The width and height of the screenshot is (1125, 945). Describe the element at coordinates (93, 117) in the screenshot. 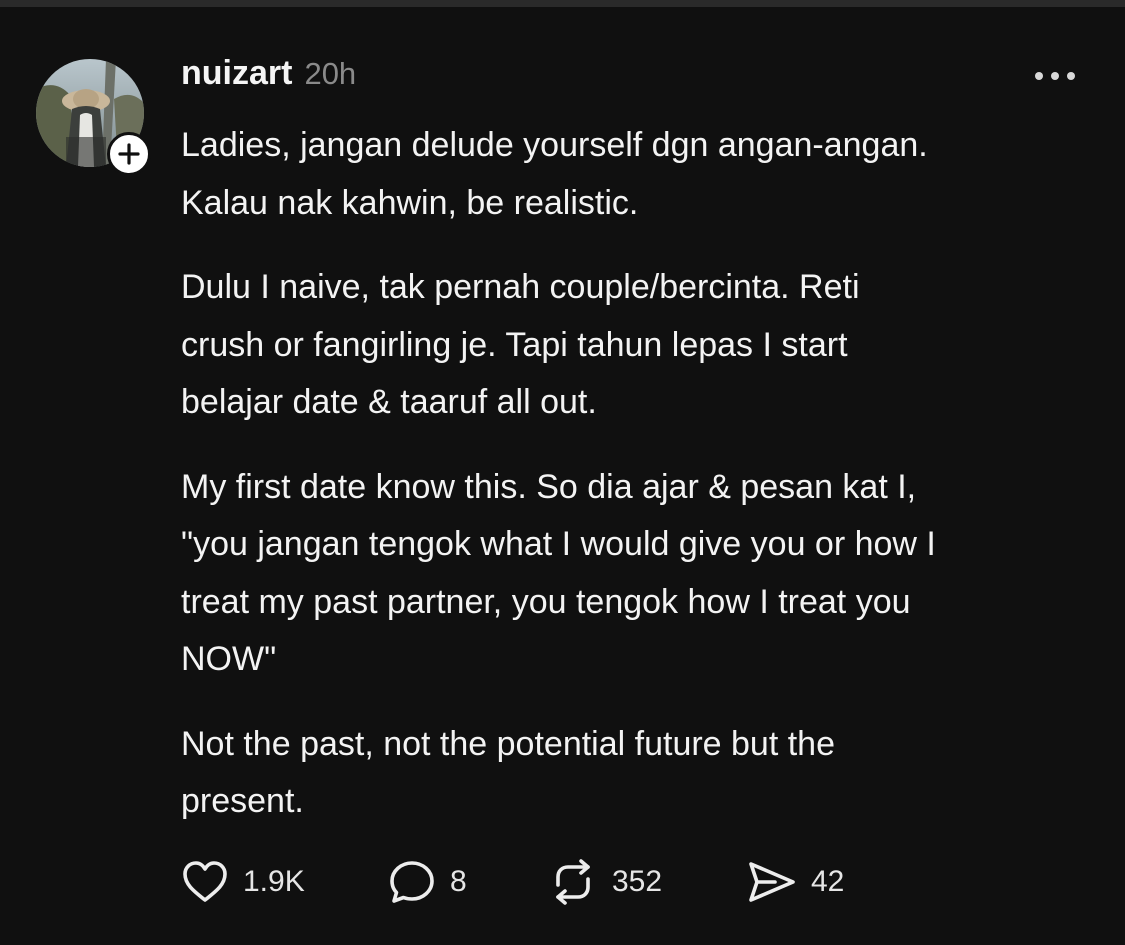

I see `avatar-container` at that location.